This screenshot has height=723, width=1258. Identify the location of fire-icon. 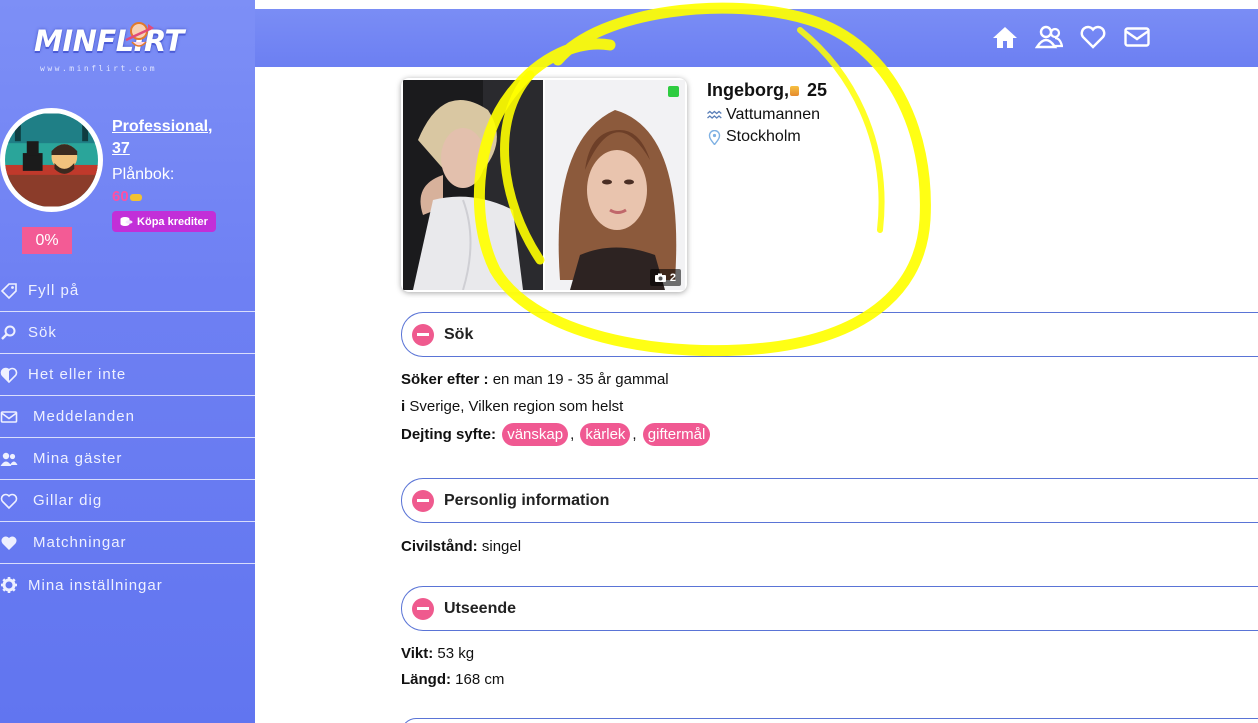
(794, 91).